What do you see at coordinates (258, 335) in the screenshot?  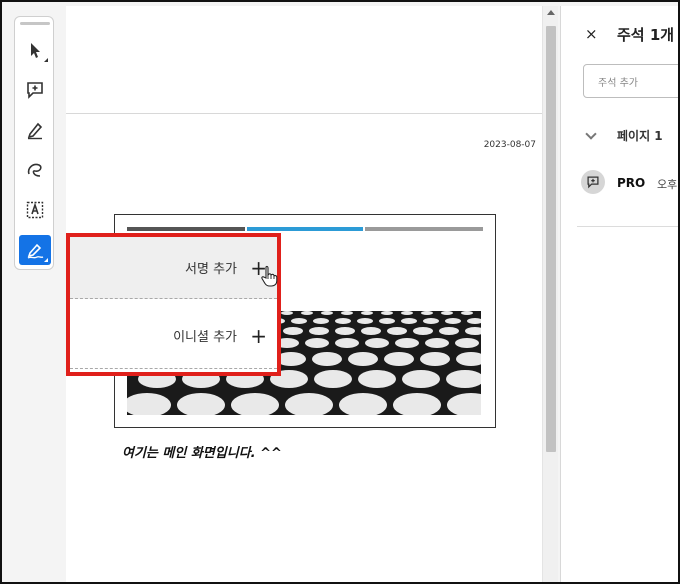 I see `plus-icon: +` at bounding box center [258, 335].